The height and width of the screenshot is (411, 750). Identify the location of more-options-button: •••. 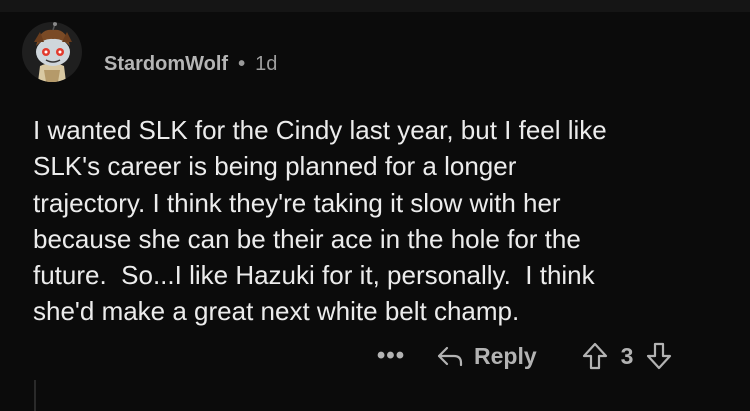
(391, 356).